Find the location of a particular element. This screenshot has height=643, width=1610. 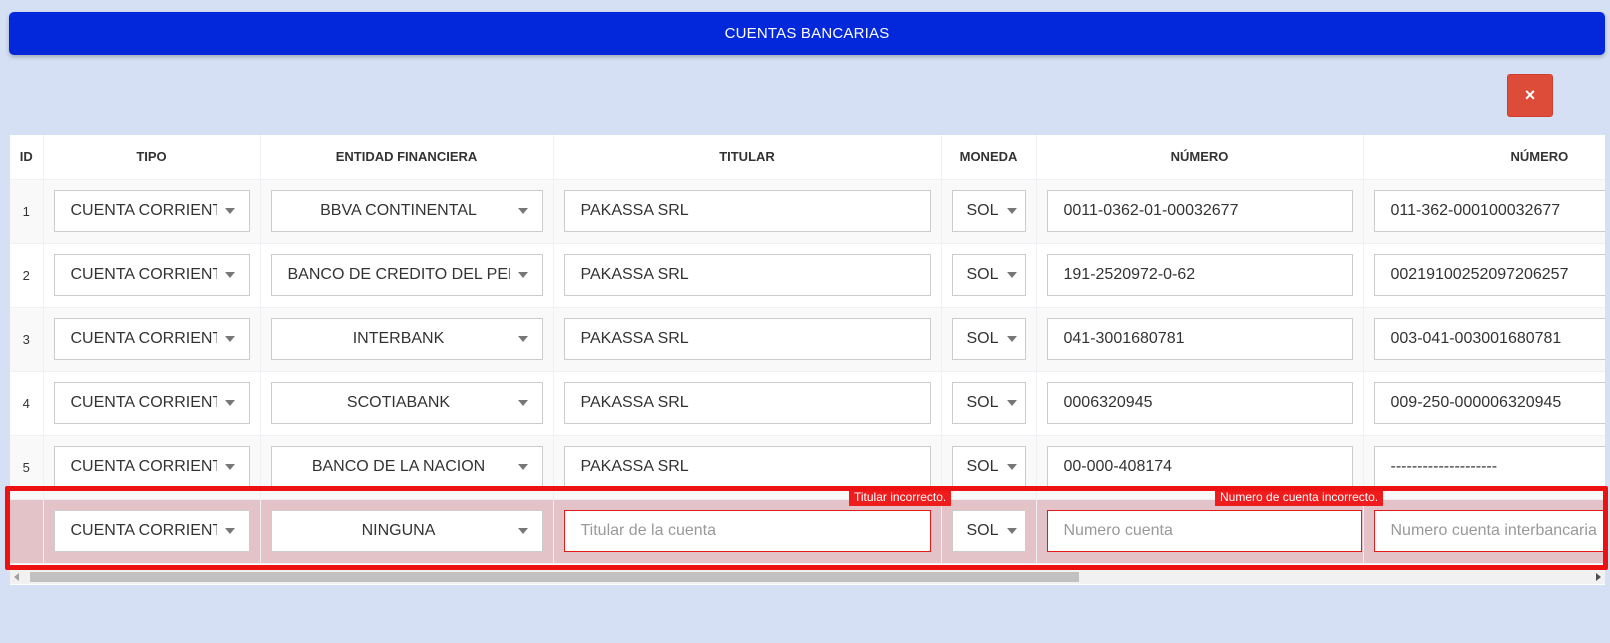

numero-input: 041-3001680781 is located at coordinates (1199, 339).